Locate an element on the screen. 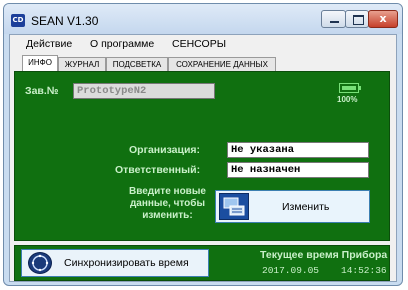 Image resolution: width=408 pixels, height=290 pixels. serial-label: Зав.№ is located at coordinates (42, 91).